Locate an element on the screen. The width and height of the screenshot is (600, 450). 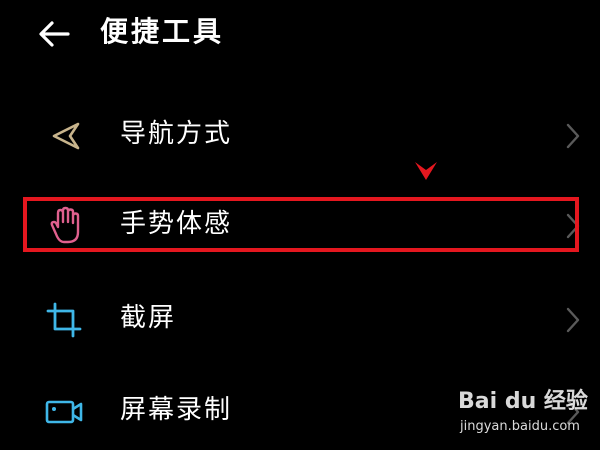
hand-gesture-icon is located at coordinates (65, 225).